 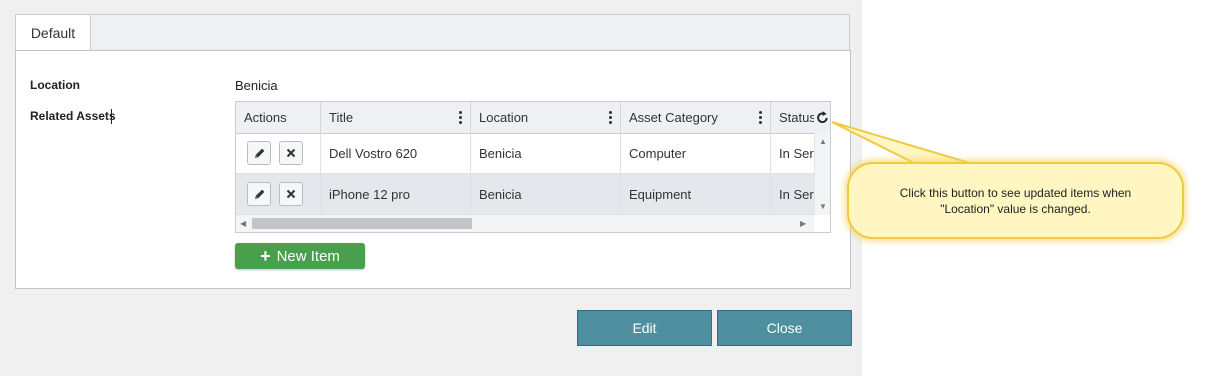 What do you see at coordinates (396, 194) in the screenshot?
I see `title-cell: iPhone 12 pro` at bounding box center [396, 194].